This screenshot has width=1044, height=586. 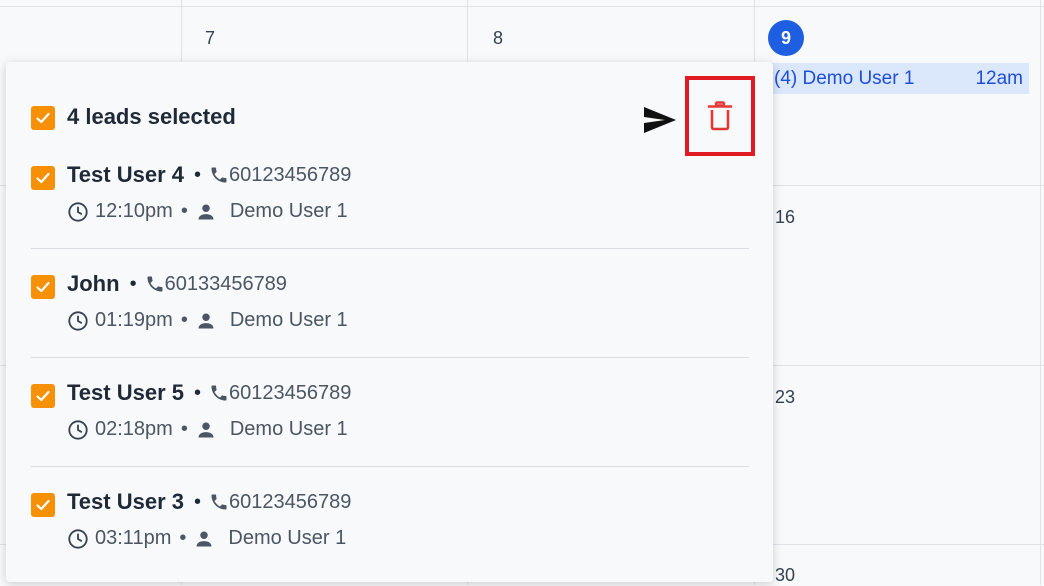 I want to click on event-label: (4) Demo User 1, so click(x=844, y=78).